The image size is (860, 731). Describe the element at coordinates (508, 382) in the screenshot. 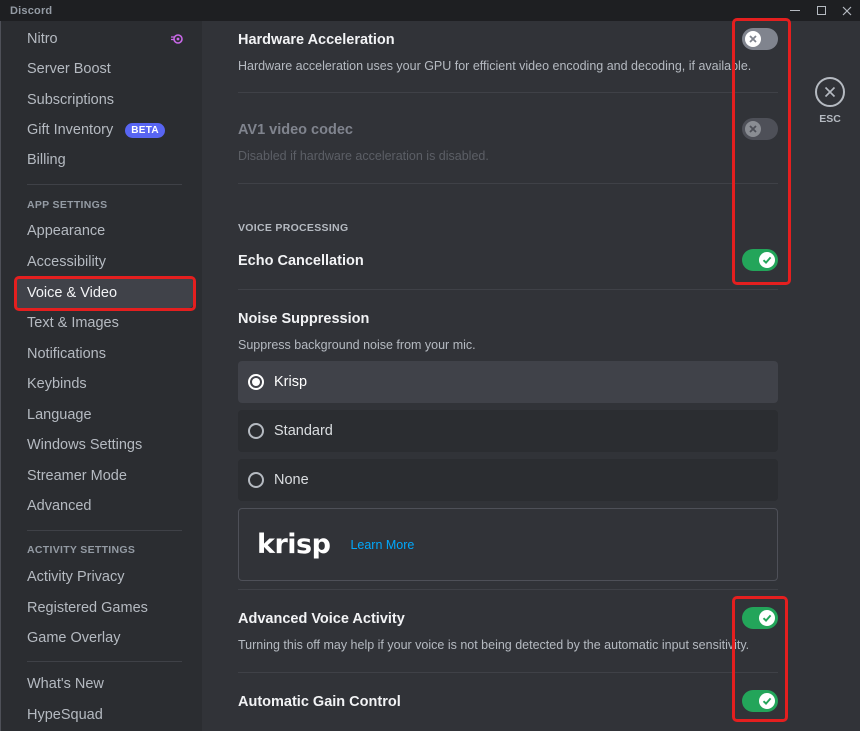

I see `noise-option-krisp: Krisp` at that location.